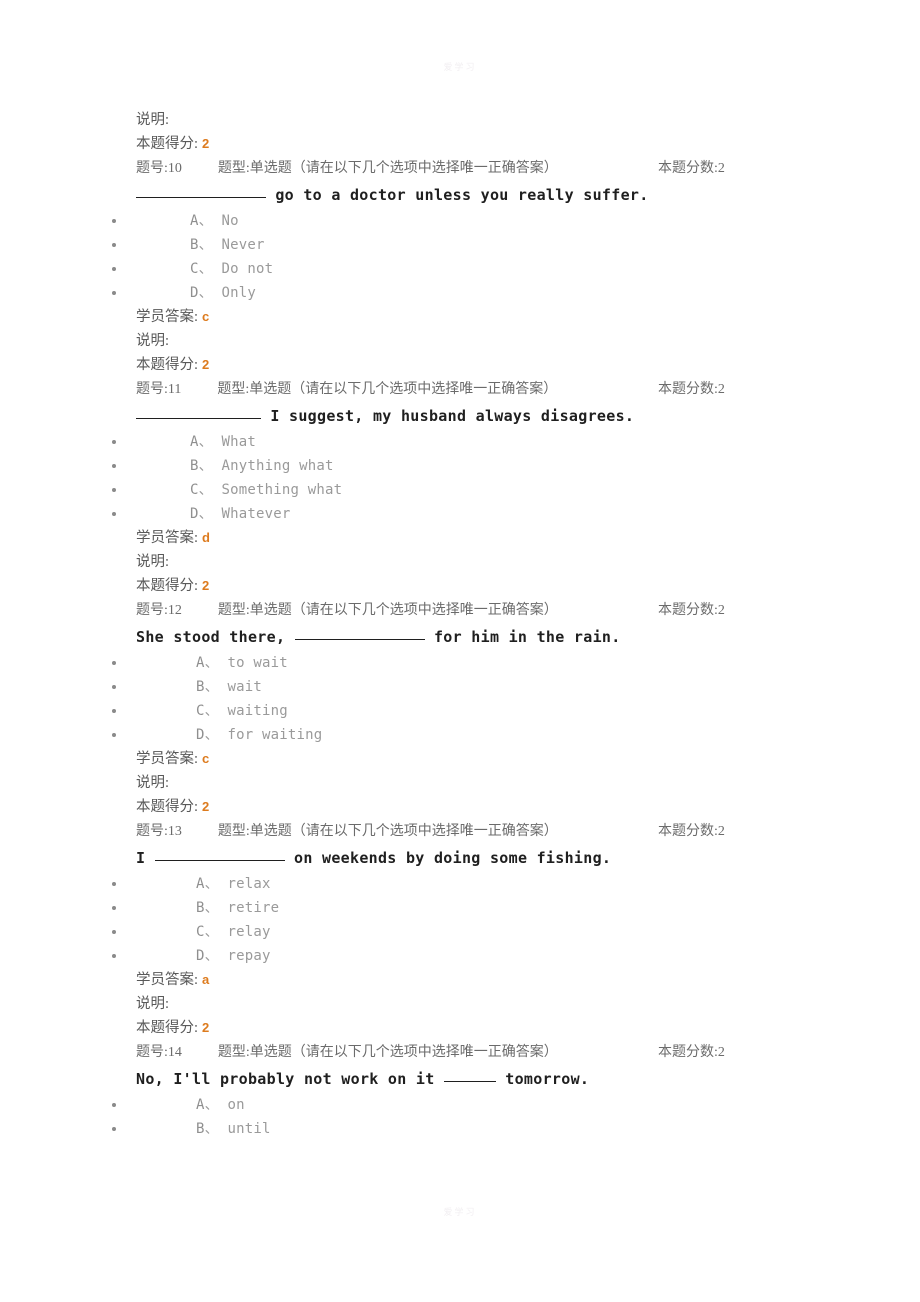  I want to click on question-number: 题号:11, so click(159, 389).